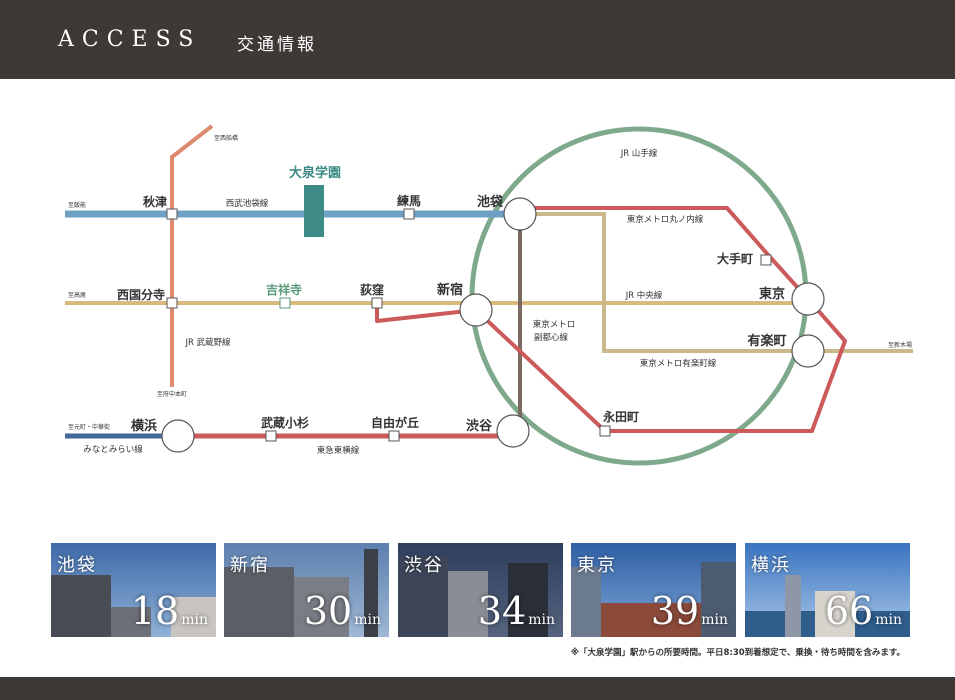 The image size is (955, 700). I want to click on time-card-yokohama: 横浜 66 min, so click(827, 590).